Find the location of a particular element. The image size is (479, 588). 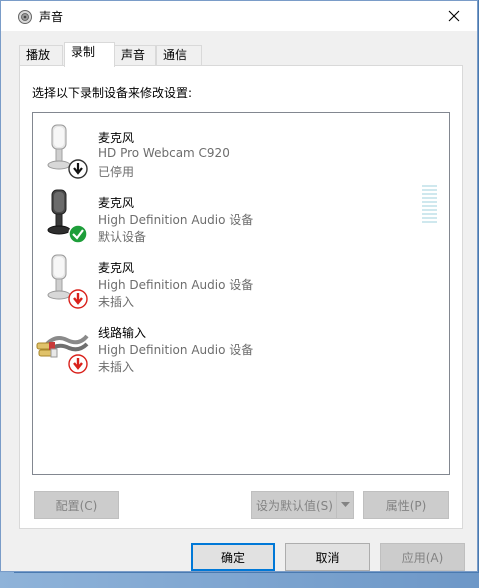

device-item-line-in: 线路输入 High Definition Audio 设备 未插入 is located at coordinates (241, 345).